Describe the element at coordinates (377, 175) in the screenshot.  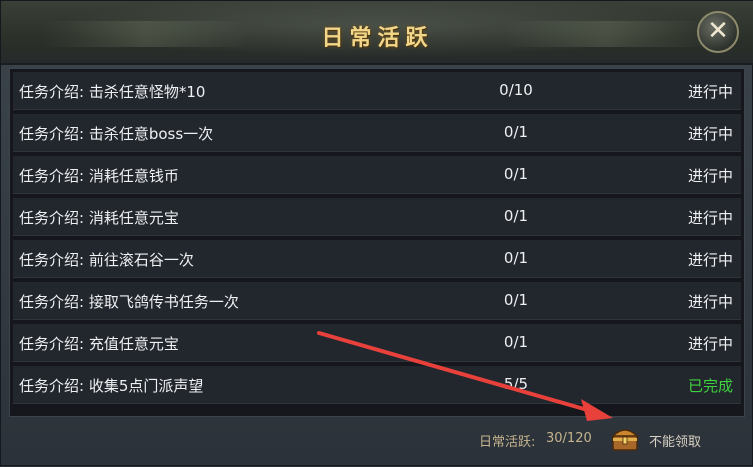
I see `task-row: 任务介绍: 消耗任意钱币 0/1 进行中` at that location.